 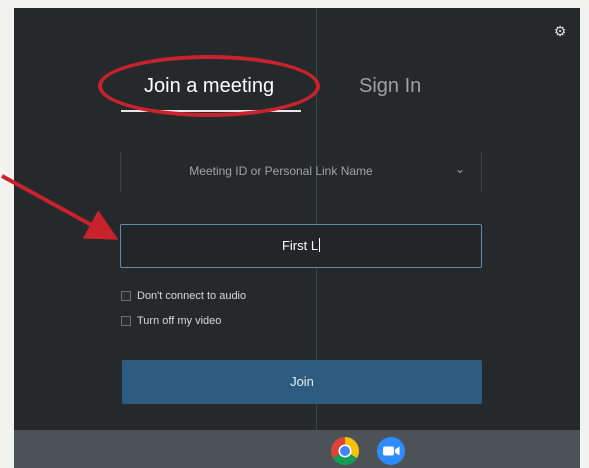 What do you see at coordinates (60, 207) in the screenshot?
I see `annotation-arrow` at bounding box center [60, 207].